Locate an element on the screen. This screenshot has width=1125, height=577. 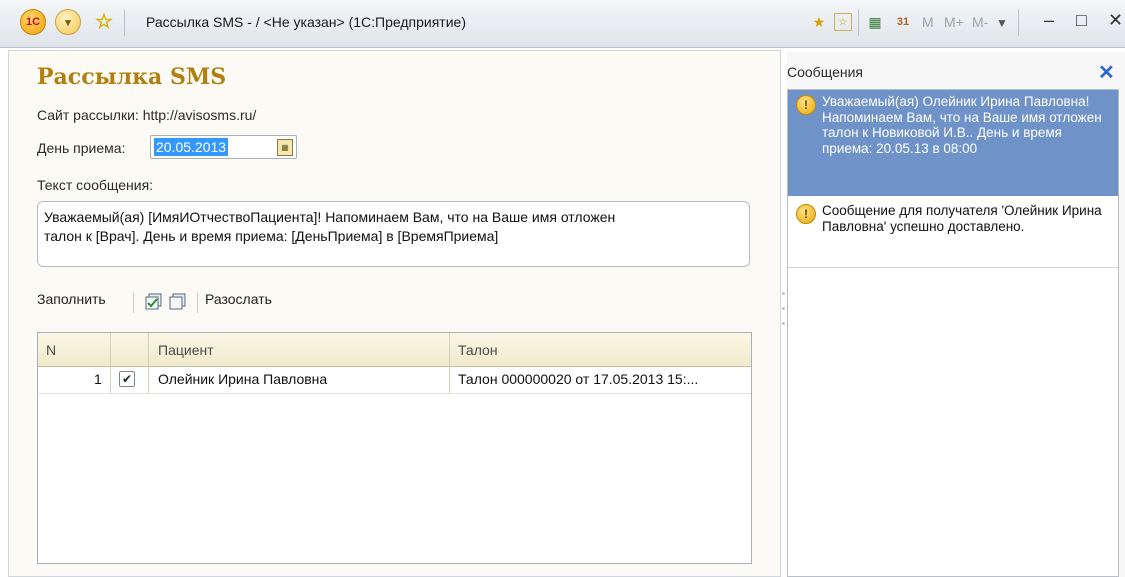
main-menu-icon: ▾ is located at coordinates (68, 22).